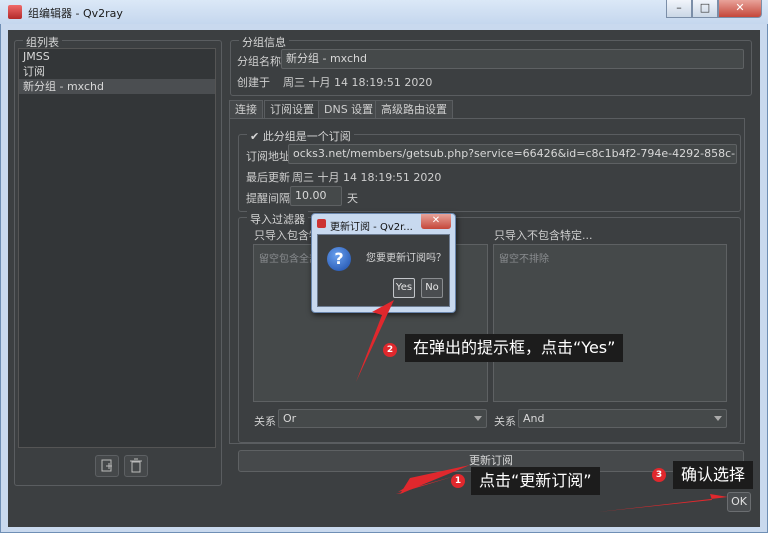 The width and height of the screenshot is (768, 533). Describe the element at coordinates (514, 348) in the screenshot. I see `annotation-2: 在弹出的提示框，点击“Yes”` at that location.